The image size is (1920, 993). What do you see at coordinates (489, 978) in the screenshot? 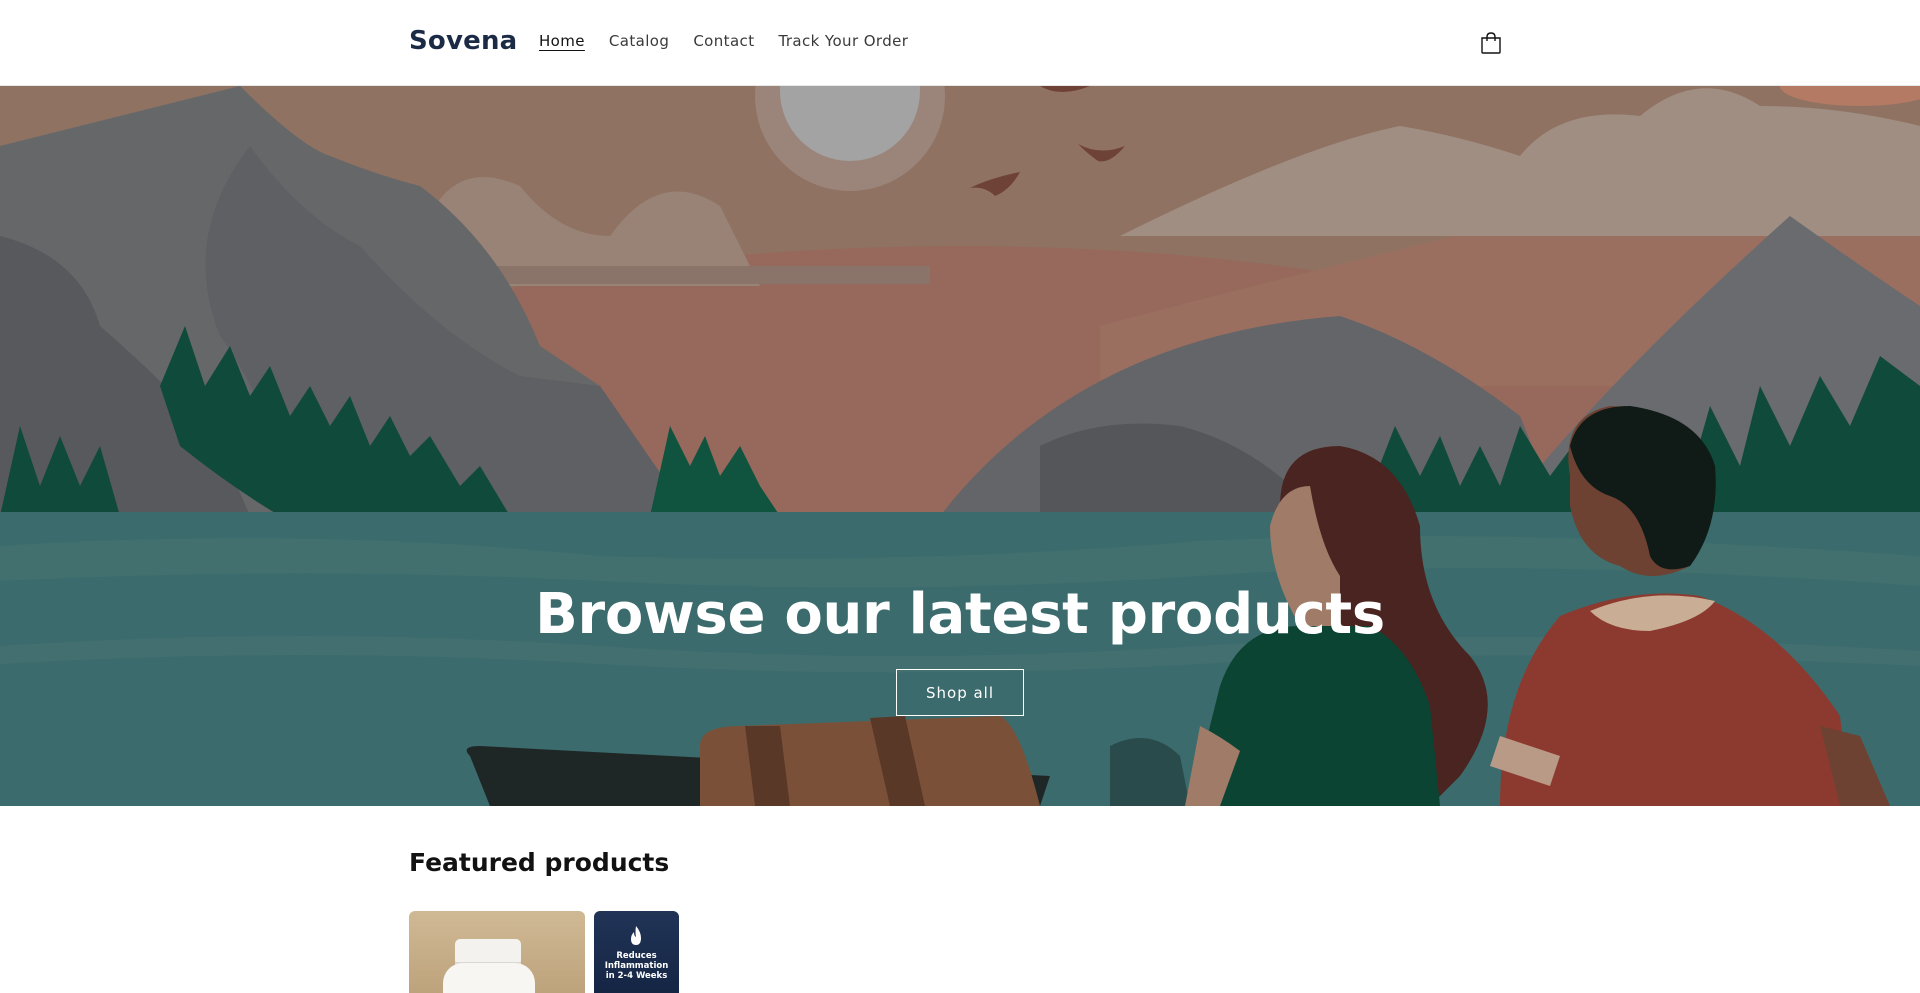
I see `bottle-body` at bounding box center [489, 978].